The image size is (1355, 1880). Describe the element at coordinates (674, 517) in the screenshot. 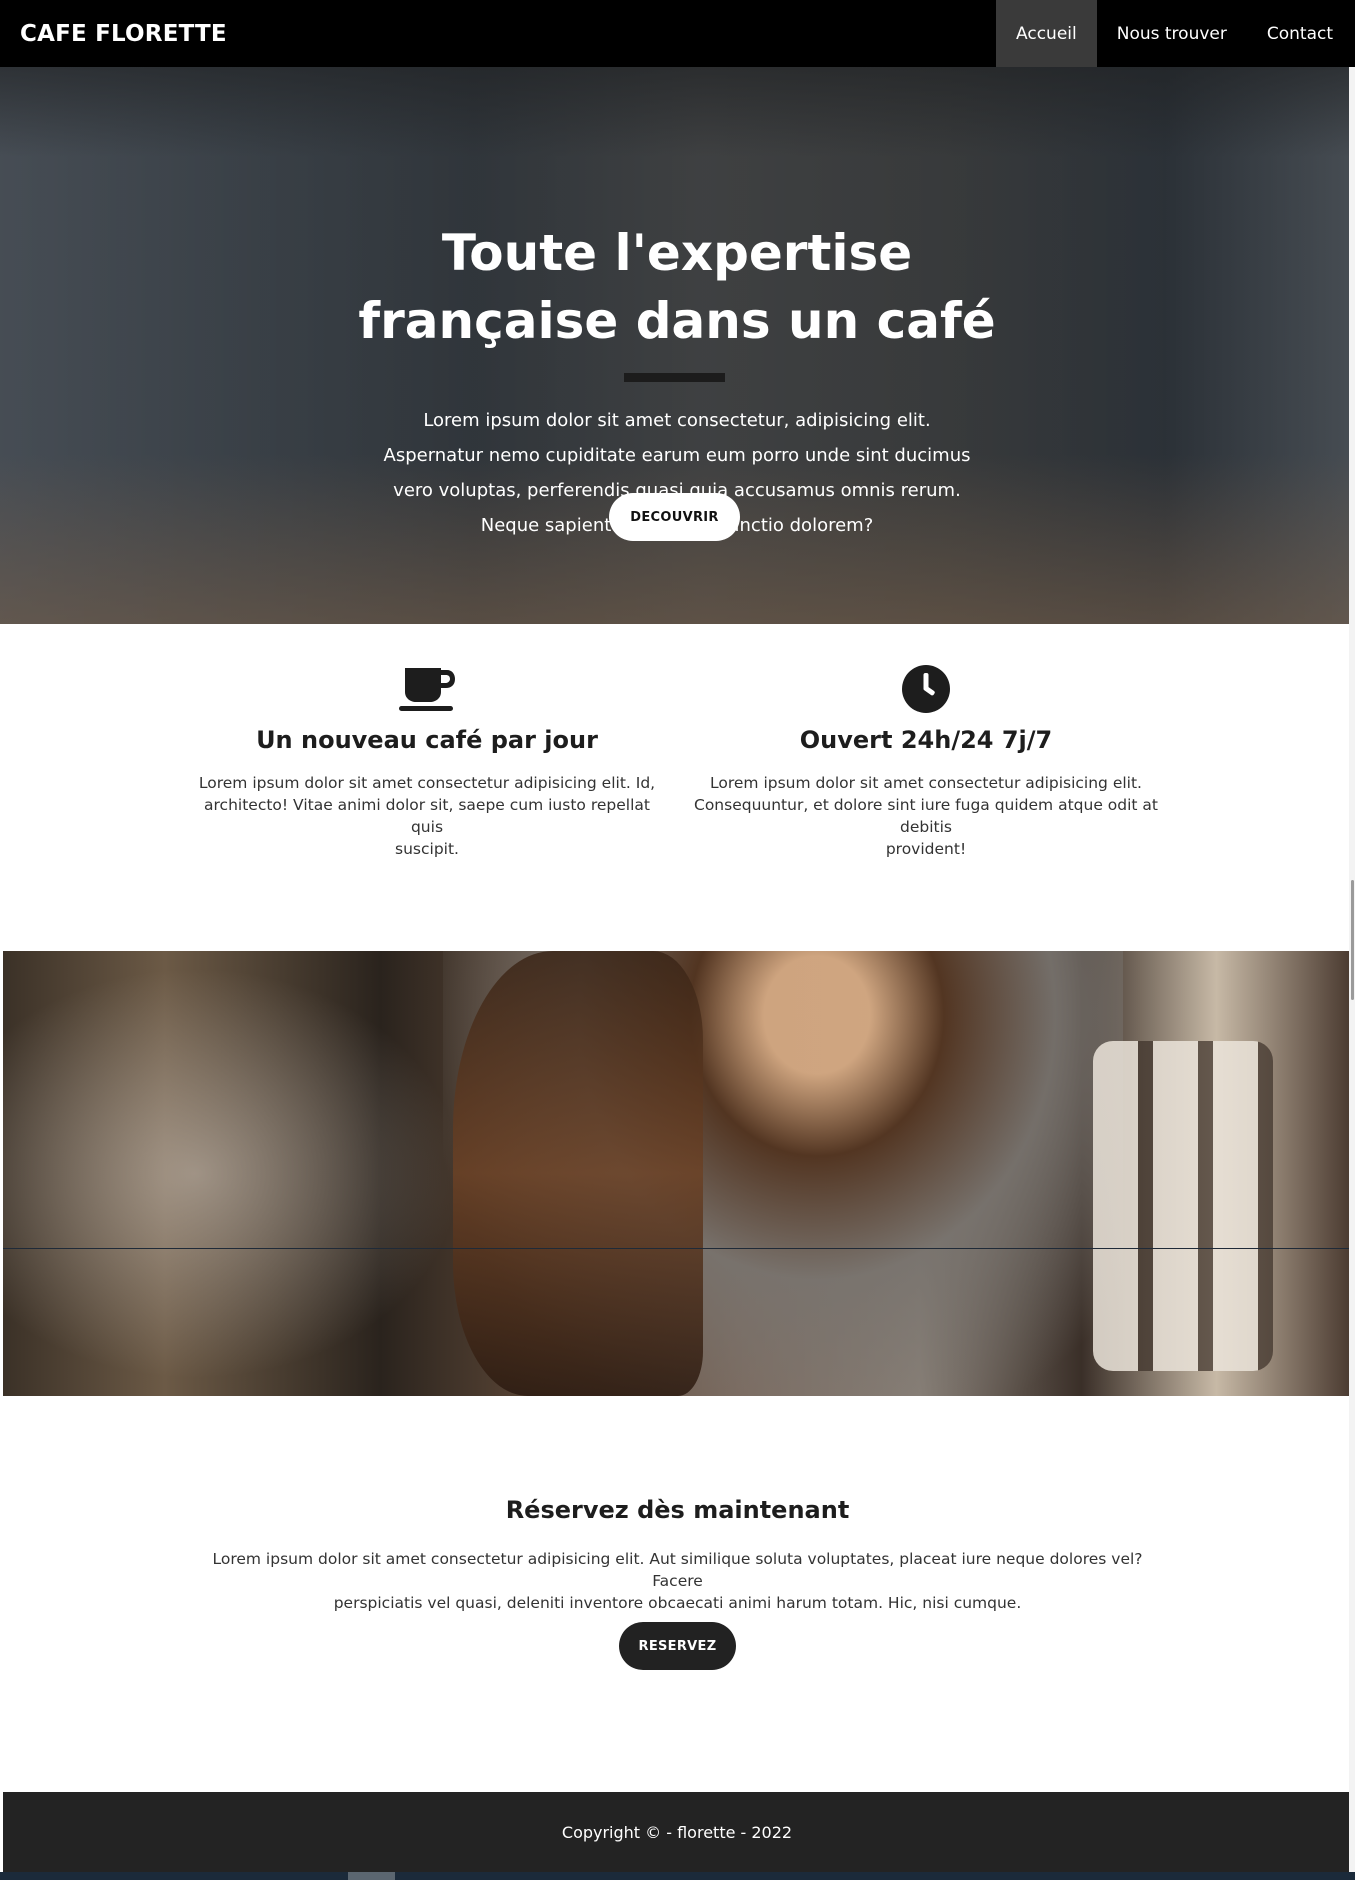

I see `decouvrir-button: DECOUVRIR` at that location.